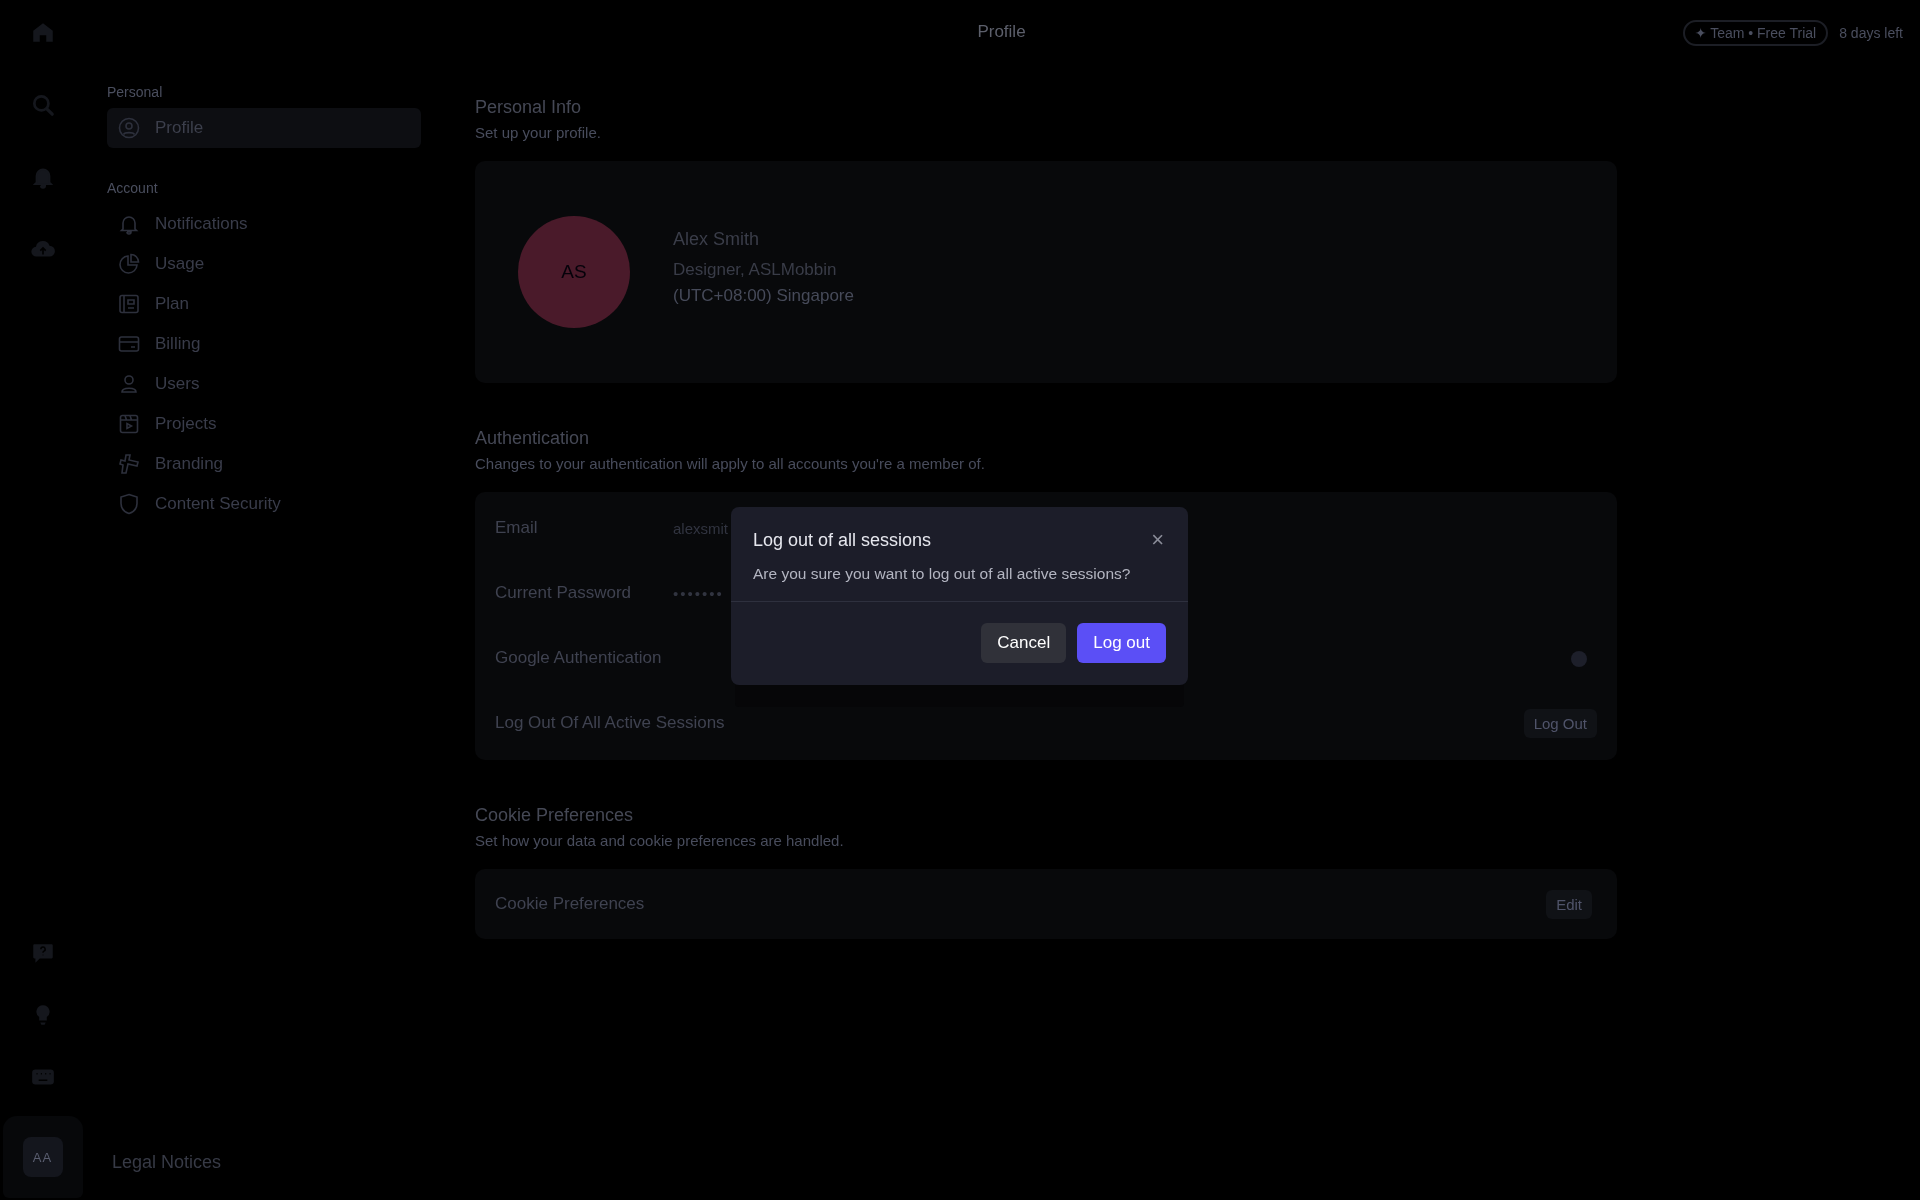 The image size is (1920, 1200). I want to click on log-out-button: Log out, so click(1121, 643).